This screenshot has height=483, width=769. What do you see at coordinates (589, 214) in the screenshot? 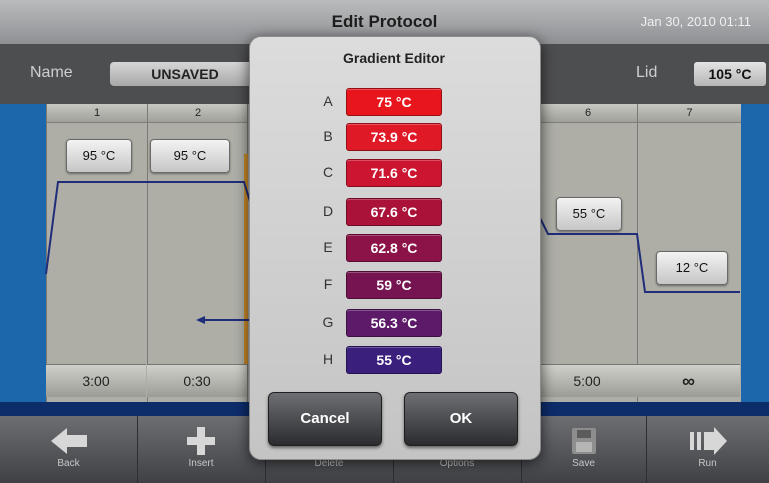
I see `step-6-temp-box: 55 °C` at bounding box center [589, 214].